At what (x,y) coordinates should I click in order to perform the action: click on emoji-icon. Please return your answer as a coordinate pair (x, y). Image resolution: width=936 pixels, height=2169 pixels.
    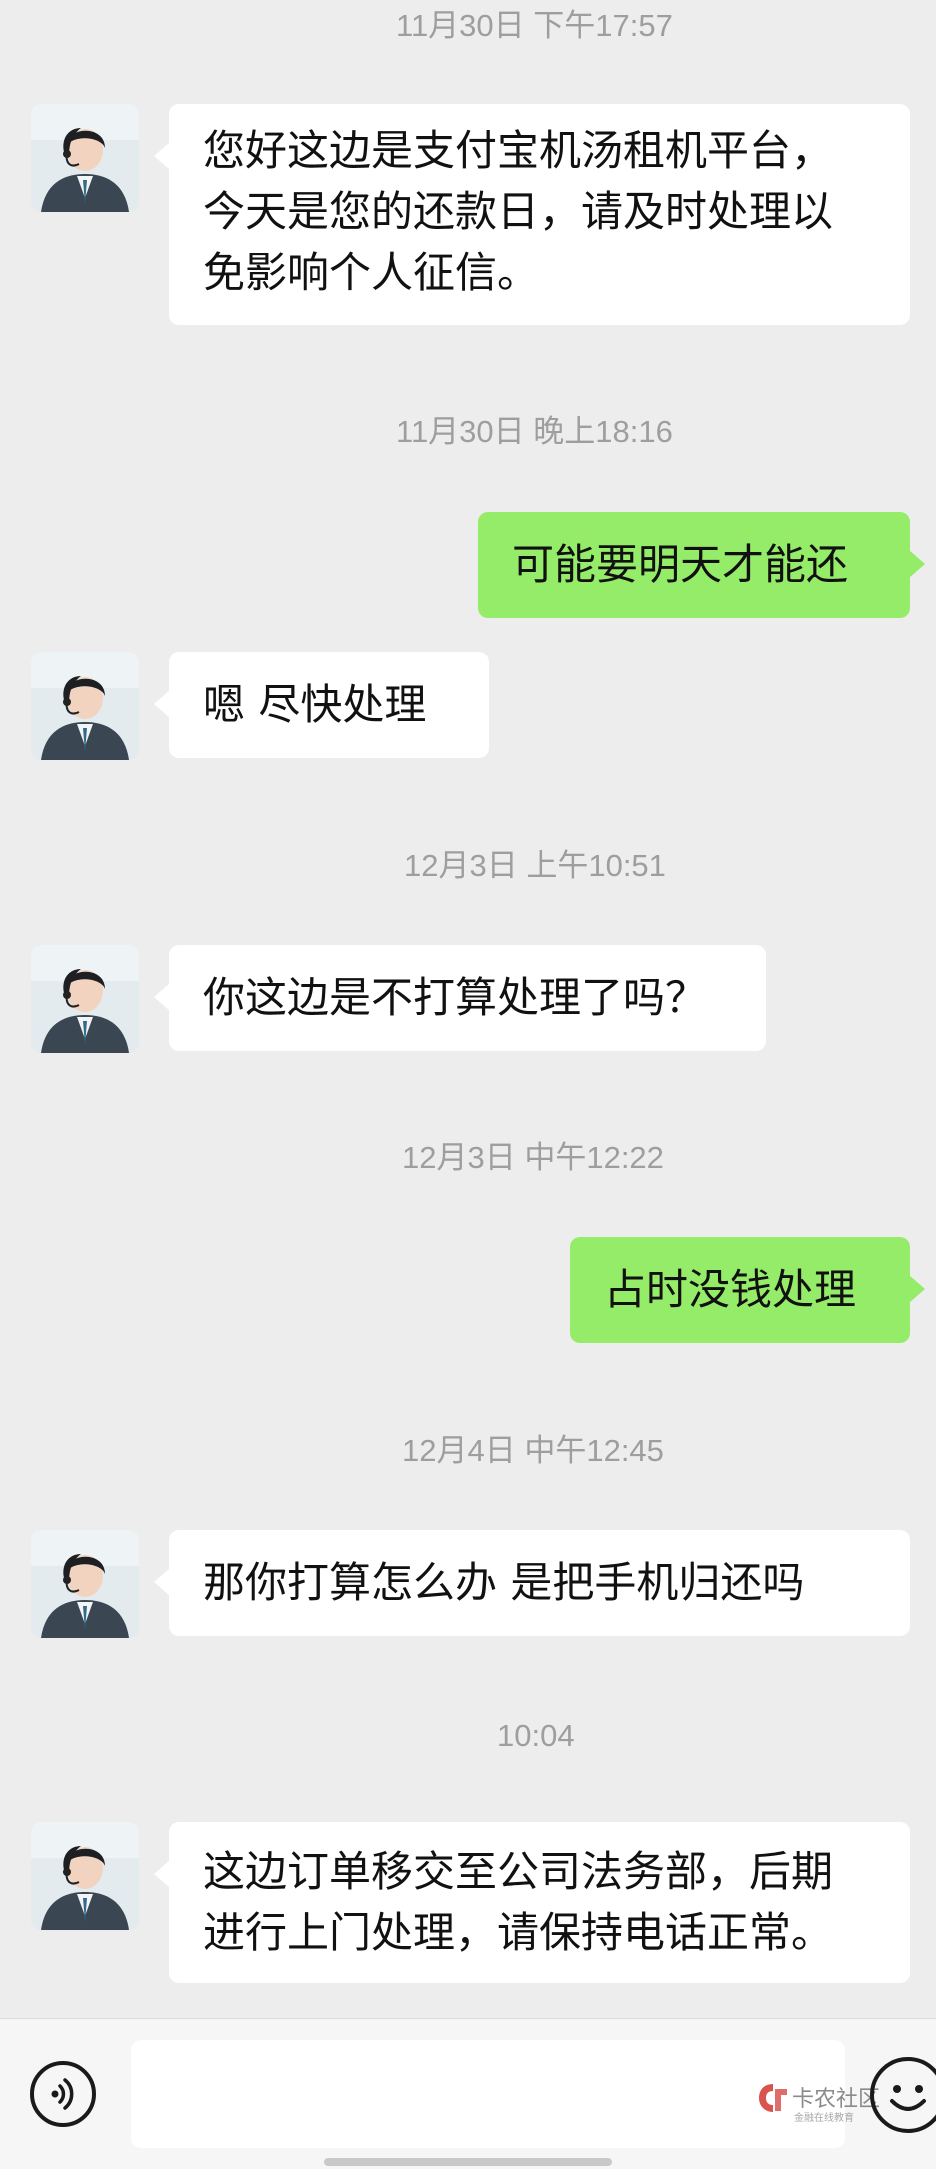
    Looking at the image, I should click on (908, 2098).